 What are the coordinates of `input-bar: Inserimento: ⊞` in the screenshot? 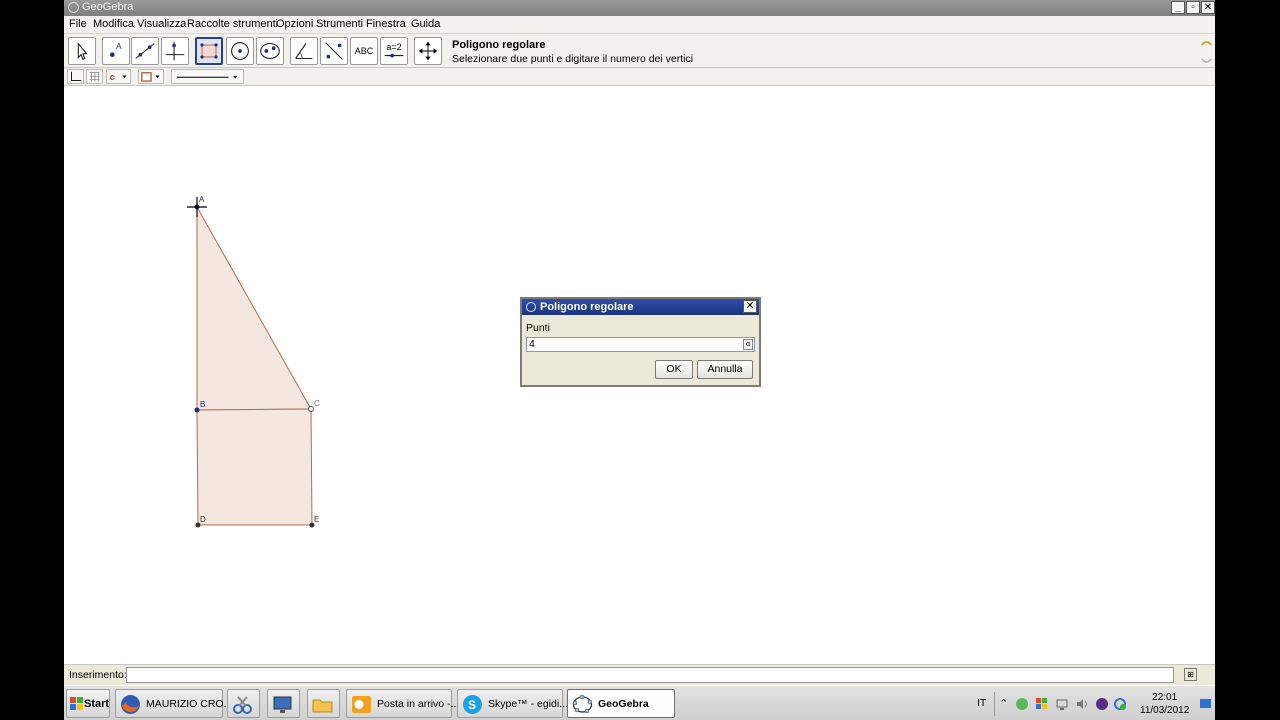 It's located at (639, 674).